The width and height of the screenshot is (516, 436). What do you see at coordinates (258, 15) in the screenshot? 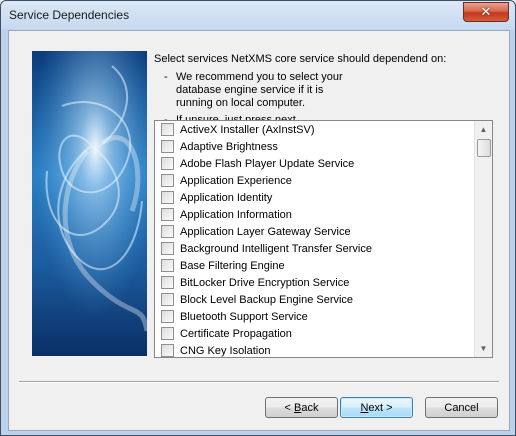
I see `title-bar: Service Dependencies ✕` at bounding box center [258, 15].